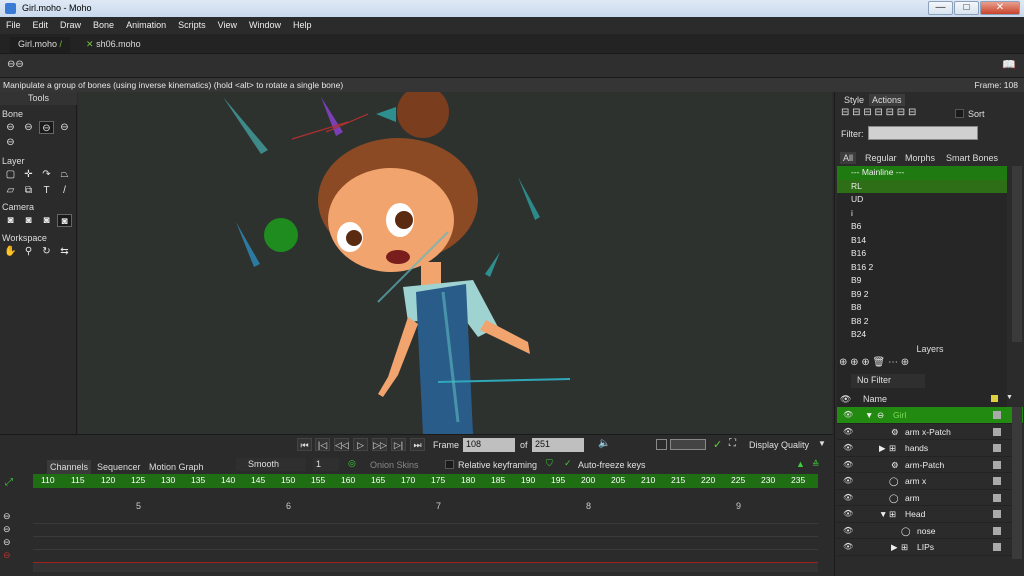 Image resolution: width=1024 pixels, height=576 pixels. What do you see at coordinates (341, 444) in the screenshot?
I see `previous-frame-icon: ◁◁` at bounding box center [341, 444].